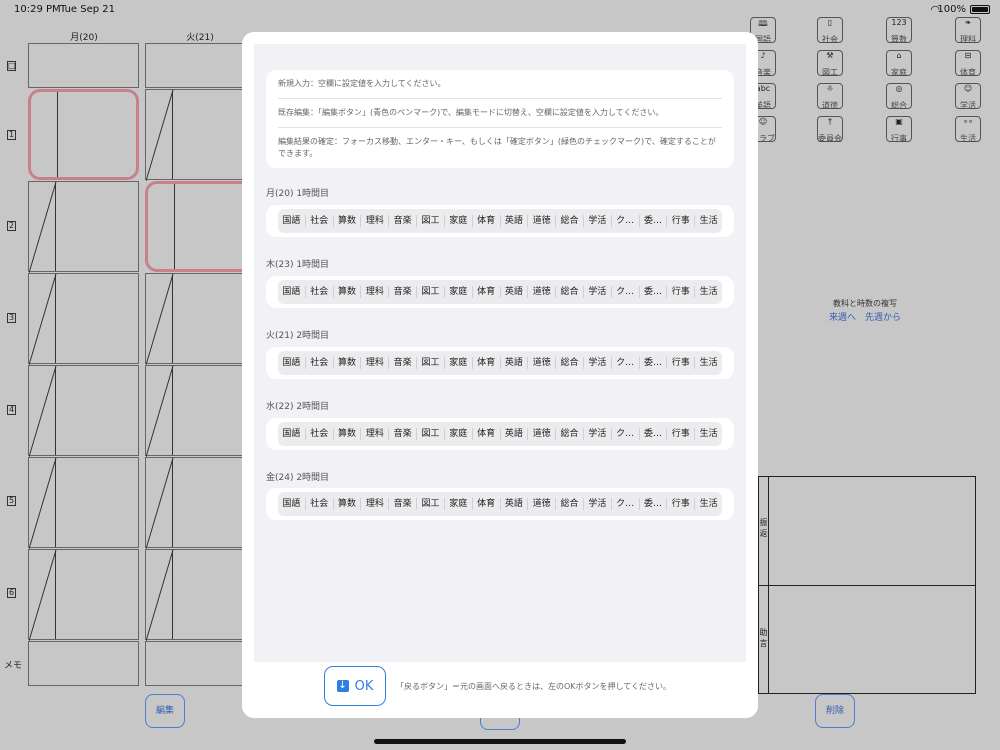 The image size is (1000, 750). Describe the element at coordinates (500, 741) in the screenshot. I see `home-indicator` at that location.